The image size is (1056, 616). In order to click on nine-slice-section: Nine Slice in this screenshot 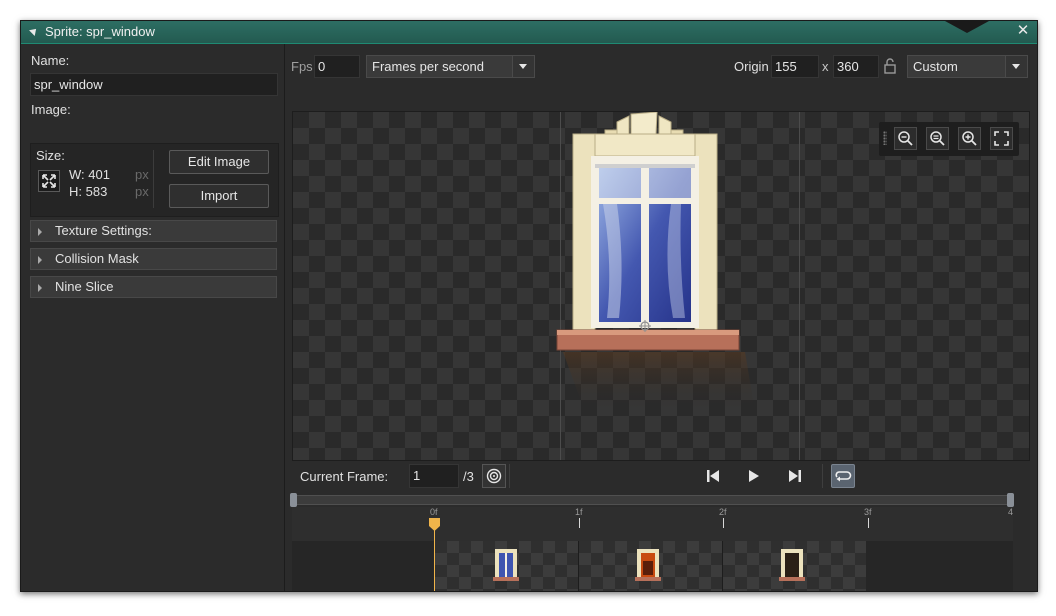, I will do `click(153, 287)`.